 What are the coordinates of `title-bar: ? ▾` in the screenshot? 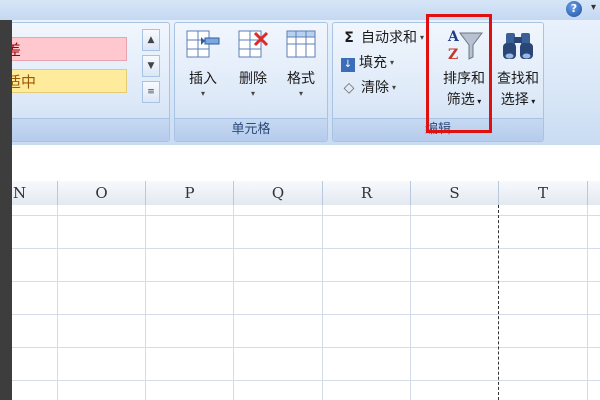 It's located at (300, 10).